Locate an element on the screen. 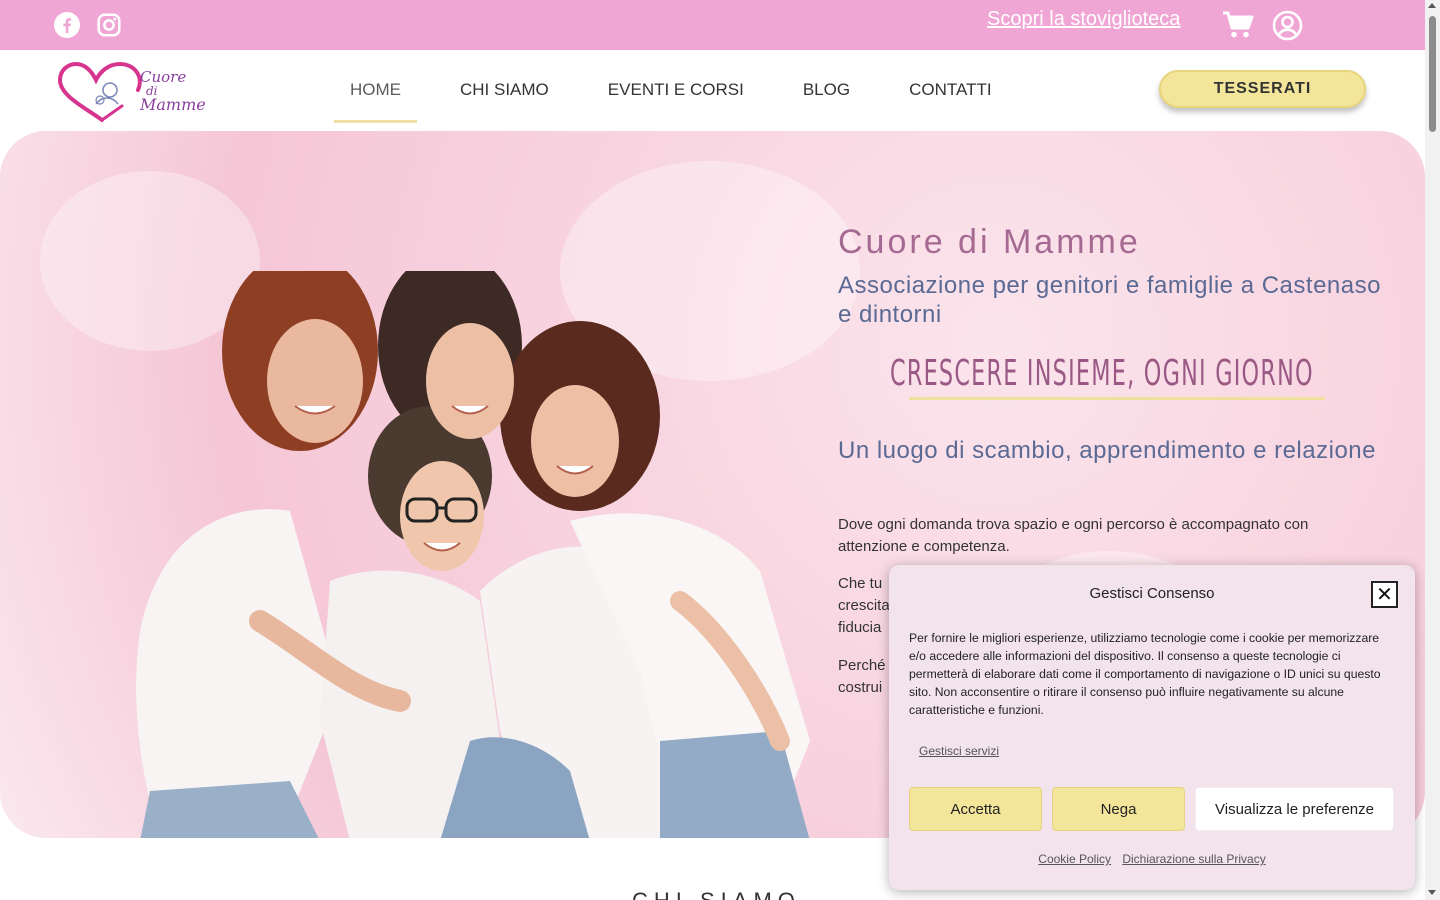 Image resolution: width=1440 pixels, height=900 pixels. hero-title: Cuore di Mamme is located at coordinates (989, 242).